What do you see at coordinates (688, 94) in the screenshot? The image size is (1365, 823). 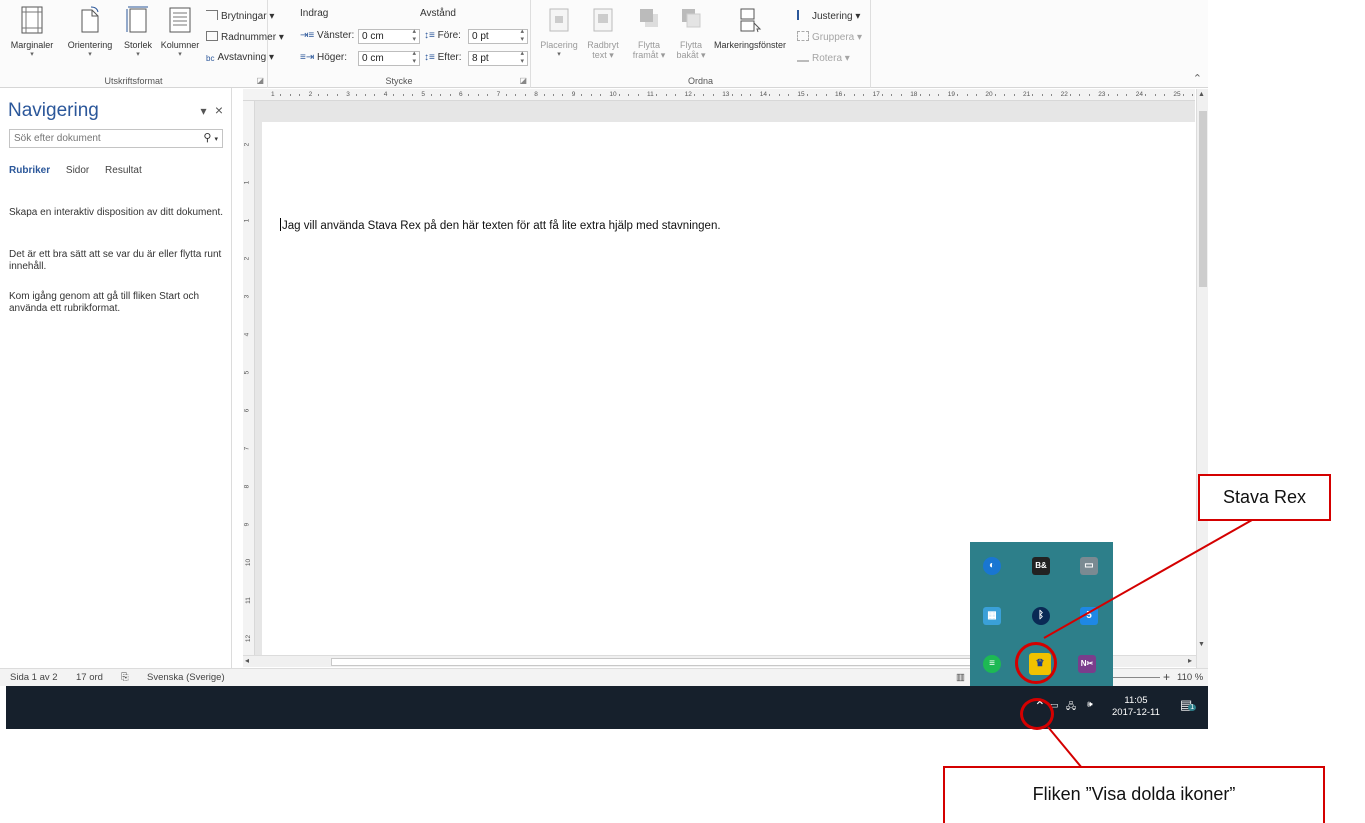 I see `ruler-number: 12` at bounding box center [688, 94].